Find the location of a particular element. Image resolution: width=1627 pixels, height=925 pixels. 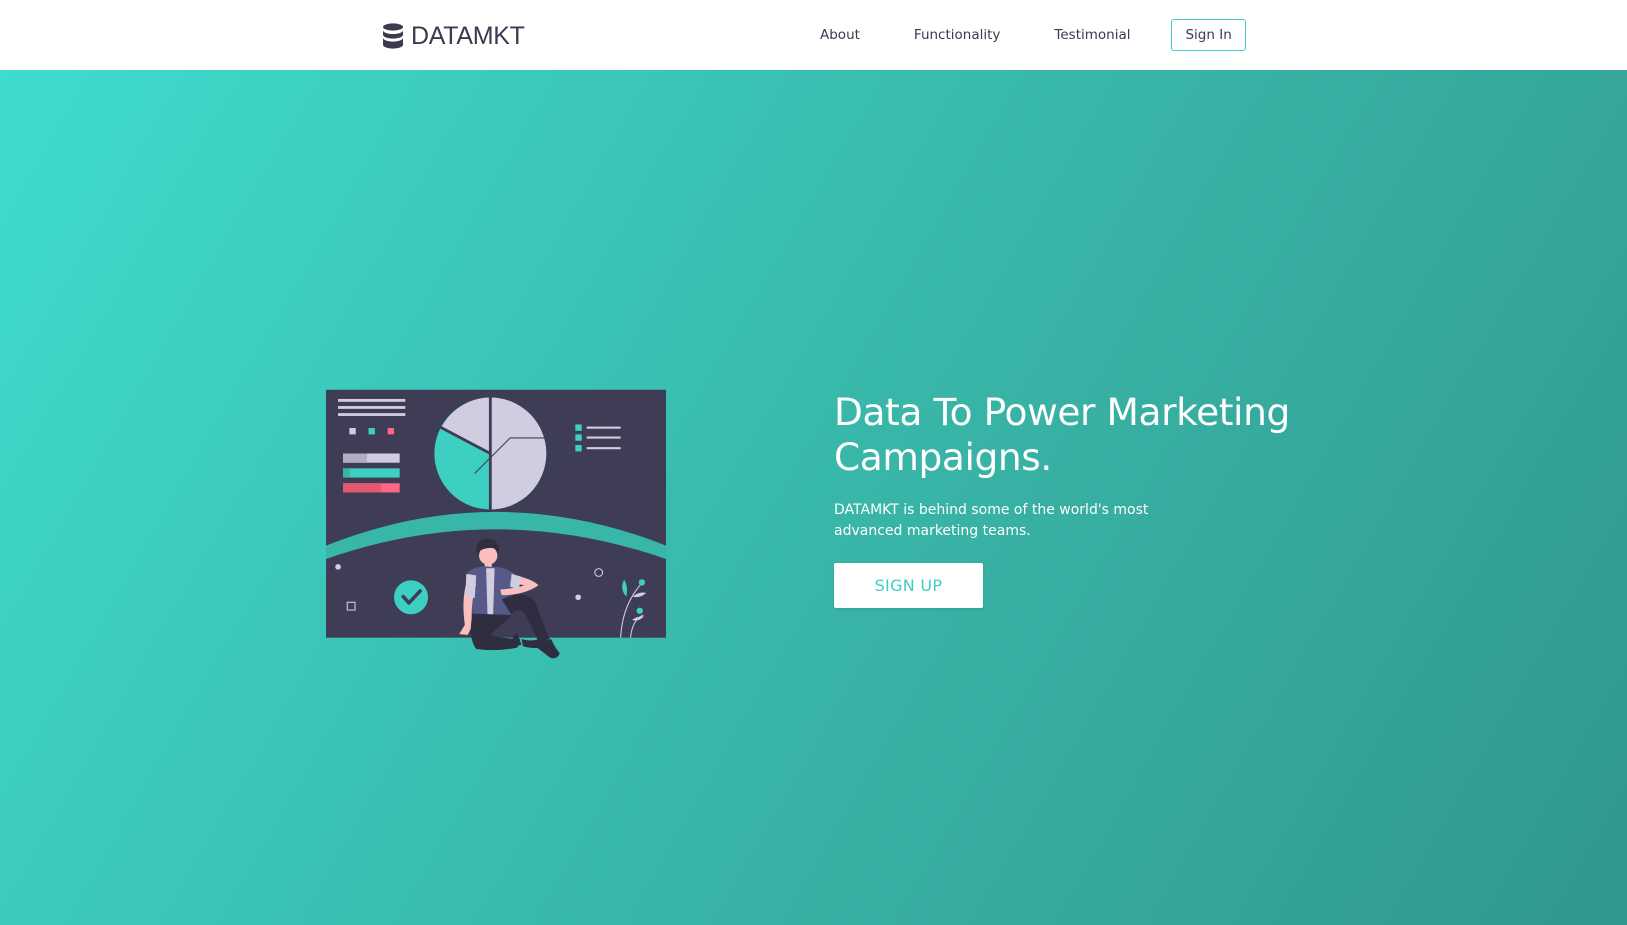

brand-logo-link: DATAMKT is located at coordinates (453, 36).